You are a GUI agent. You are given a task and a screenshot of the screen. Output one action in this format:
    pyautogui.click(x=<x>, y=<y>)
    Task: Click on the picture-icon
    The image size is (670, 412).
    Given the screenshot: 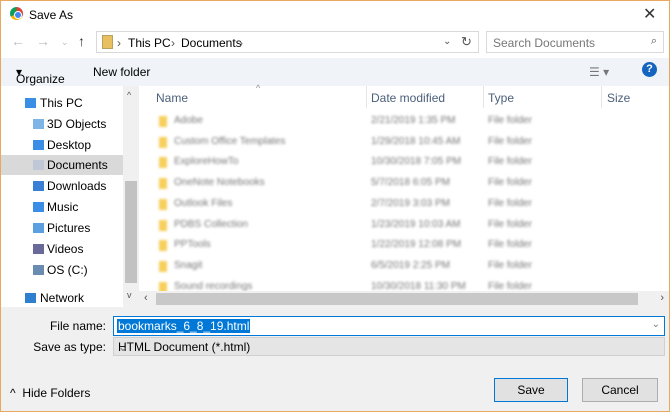 What is the action you would take?
    pyautogui.click(x=38, y=228)
    